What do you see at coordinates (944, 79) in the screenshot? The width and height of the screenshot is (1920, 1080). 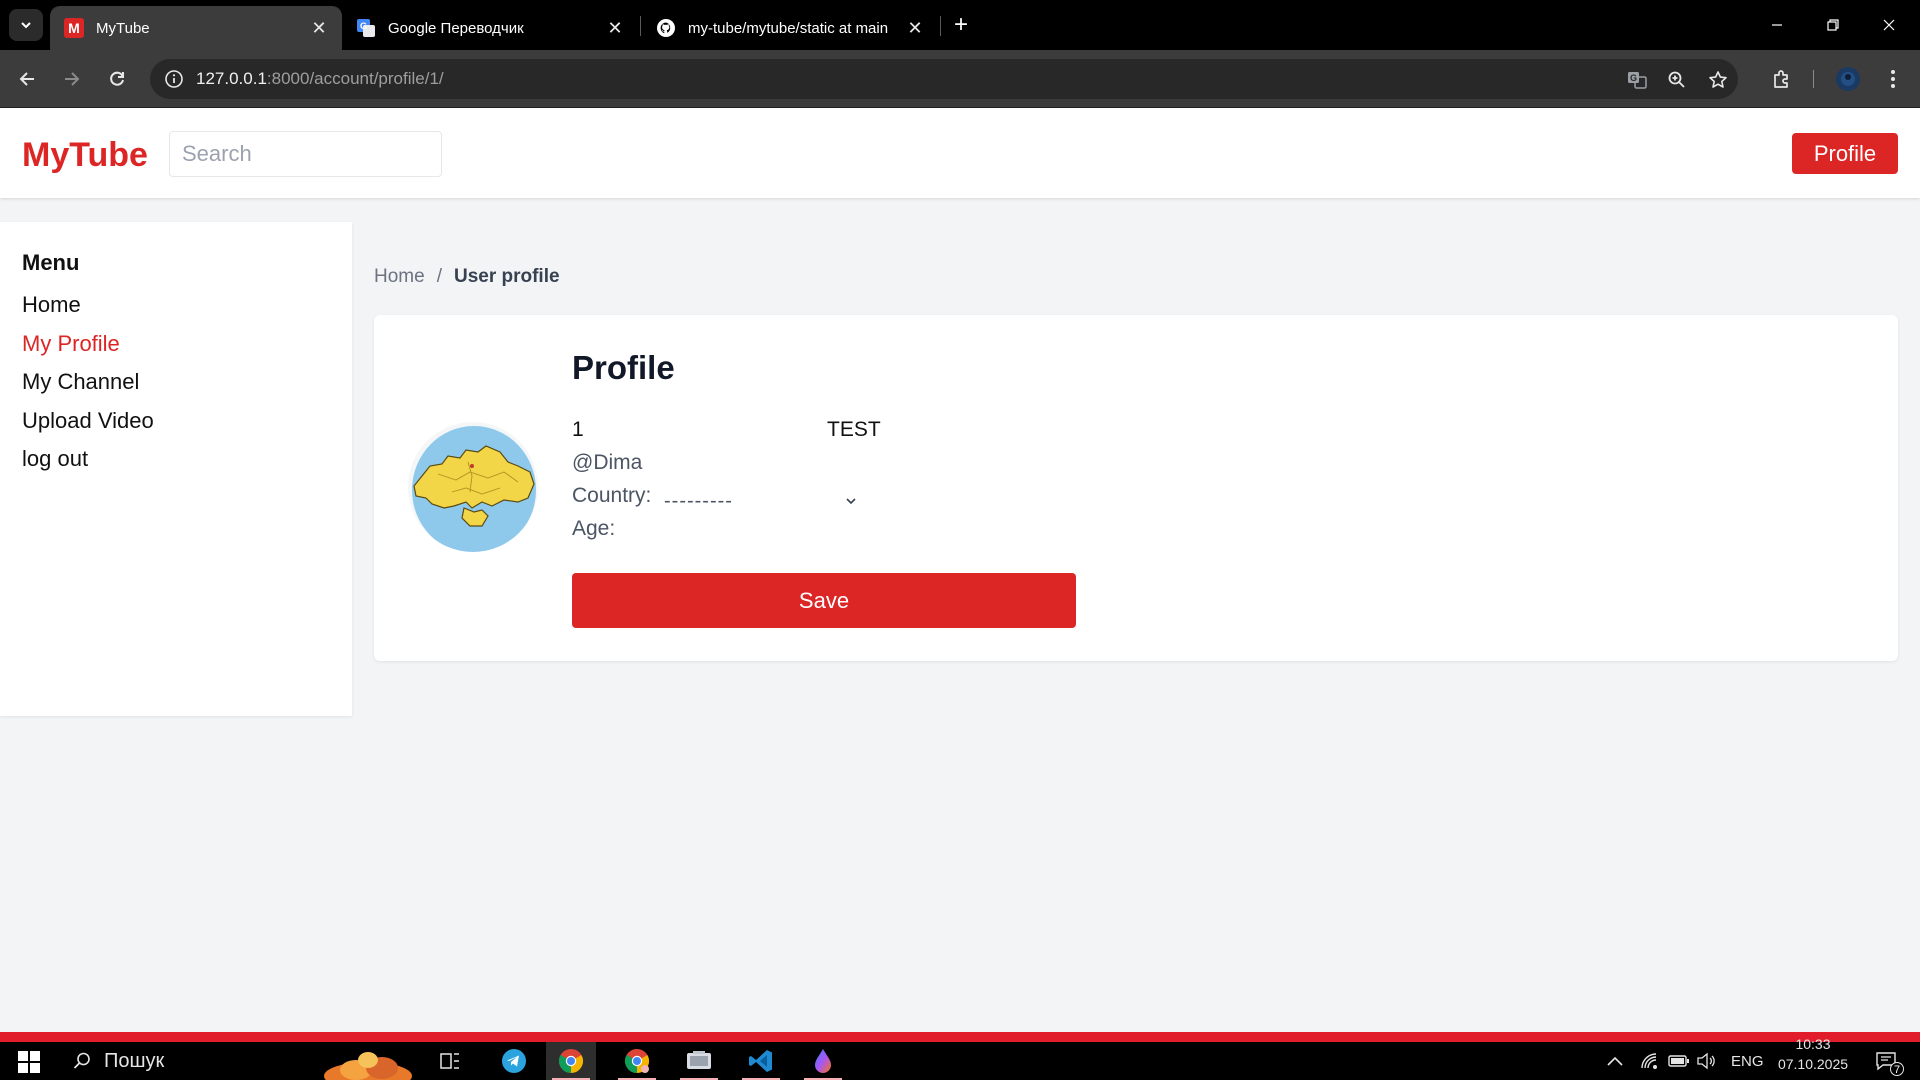 I see `address-bar: 127.0.0.1:8000/account/profile/1/ G` at bounding box center [944, 79].